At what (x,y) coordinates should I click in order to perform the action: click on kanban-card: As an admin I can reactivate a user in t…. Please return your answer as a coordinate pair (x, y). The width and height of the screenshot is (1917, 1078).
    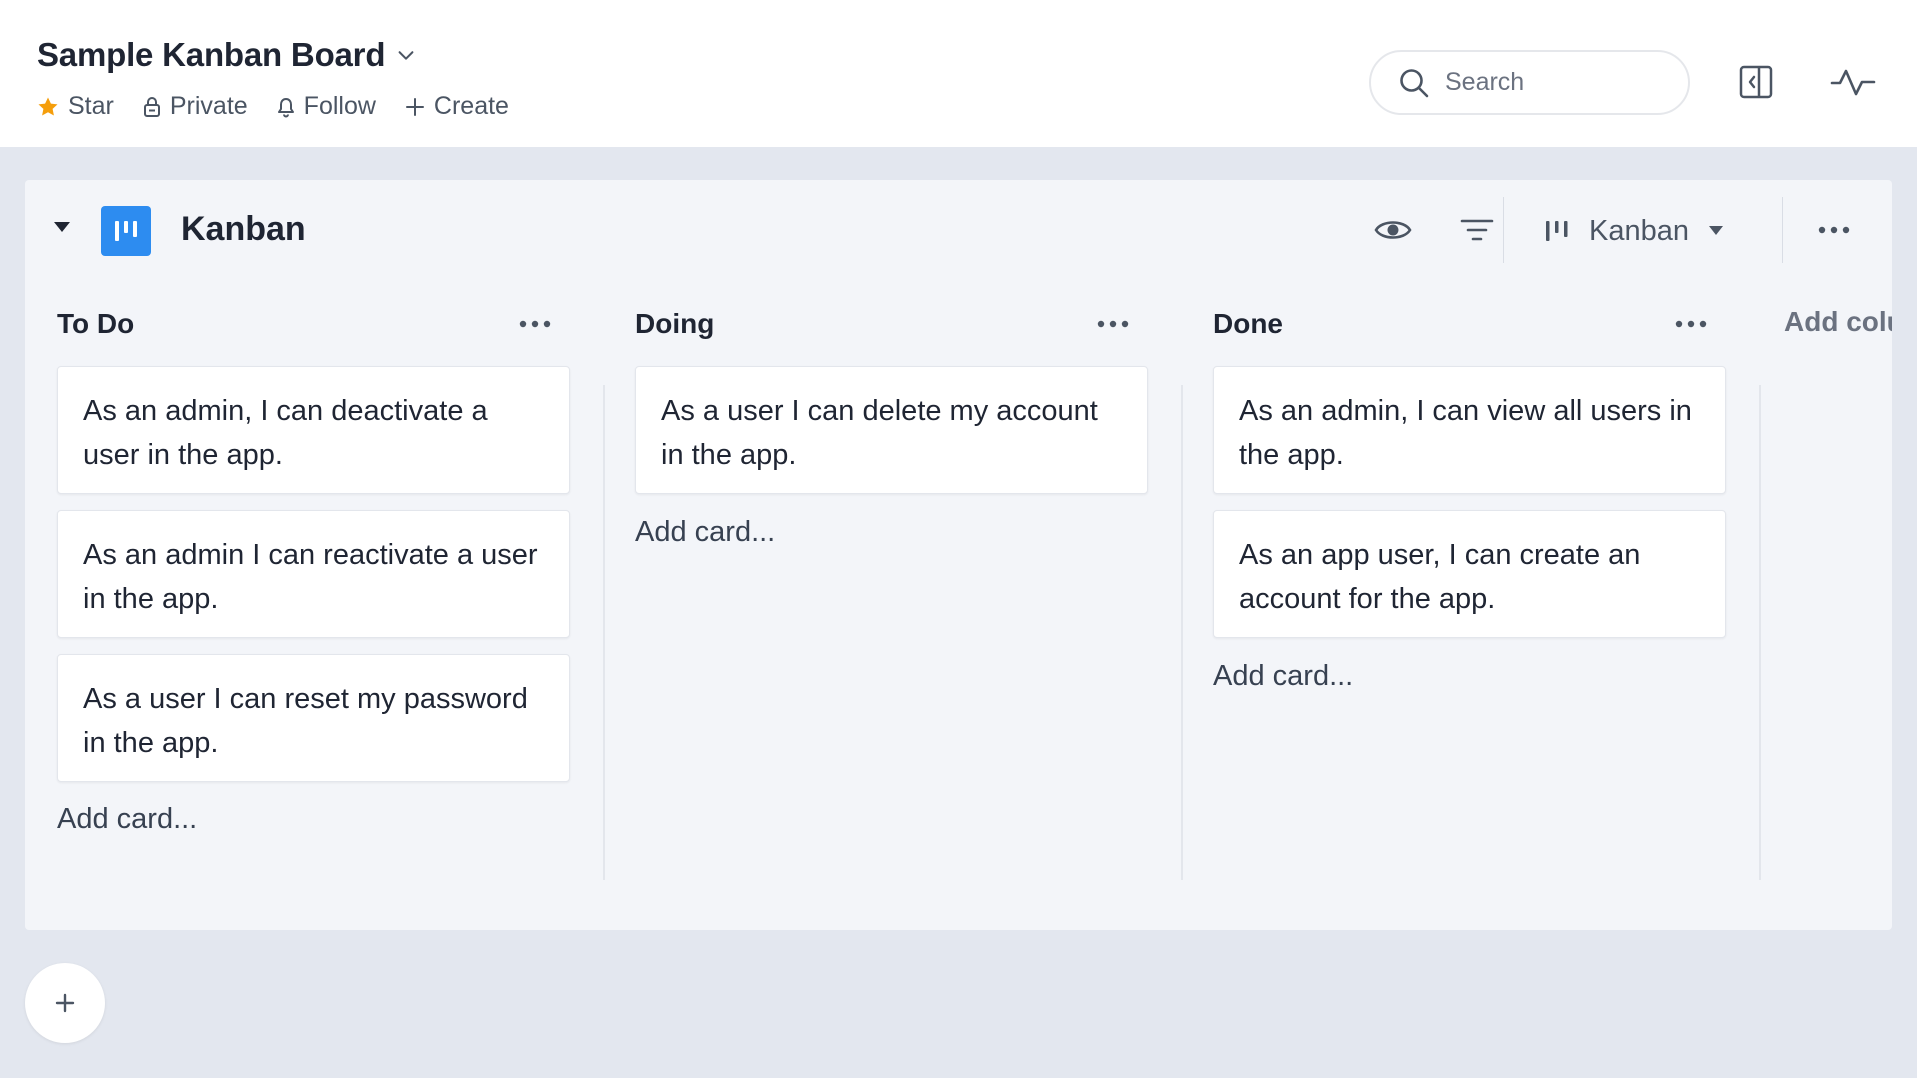
    Looking at the image, I should click on (313, 574).